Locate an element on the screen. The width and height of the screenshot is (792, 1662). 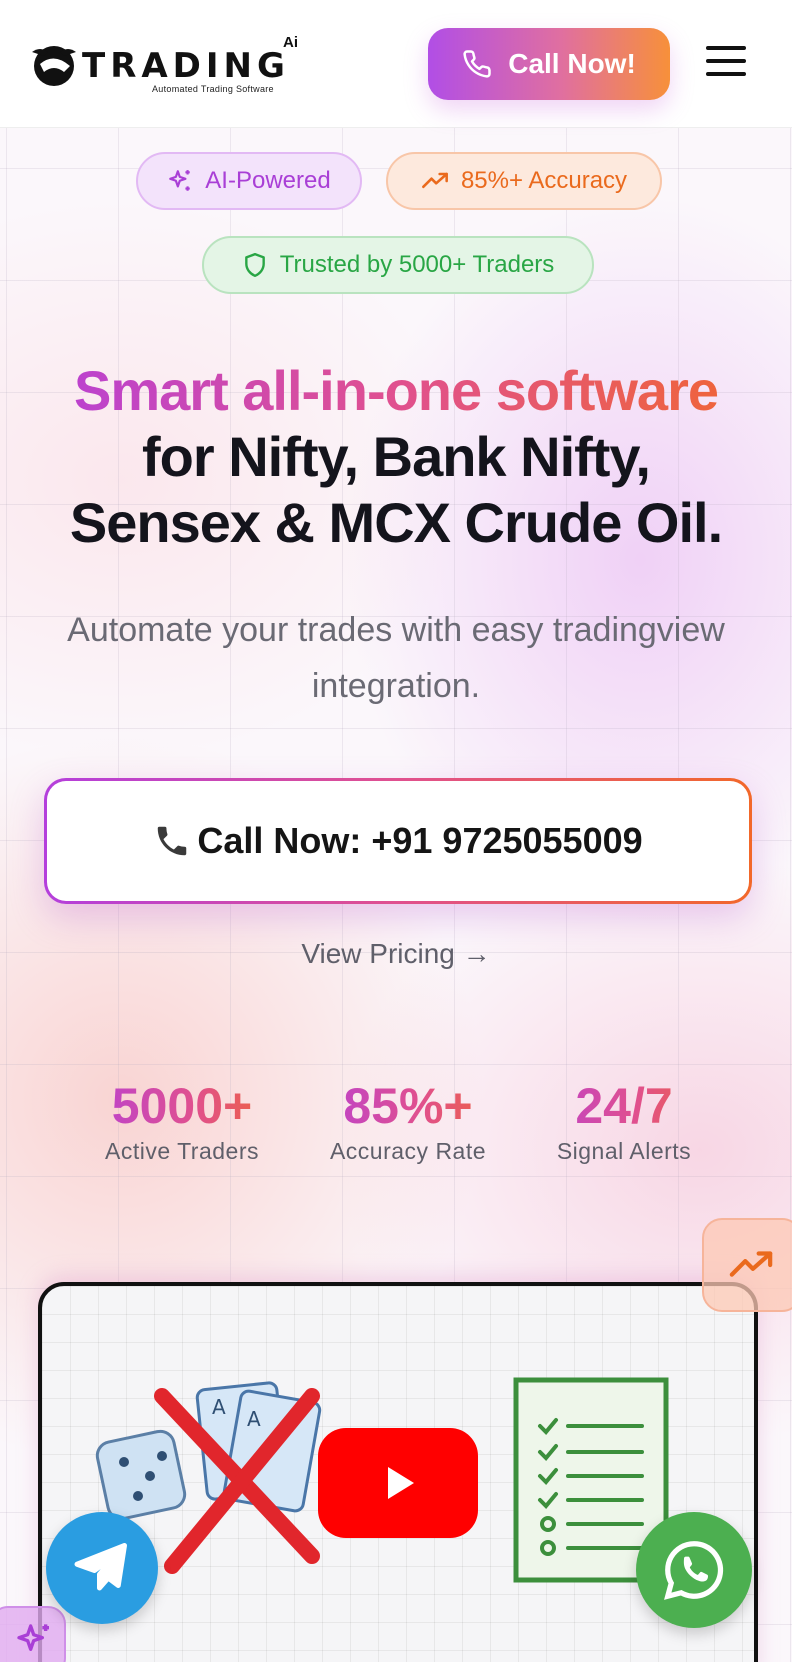
logo-wordmark: TRADING is located at coordinates (186, 66).